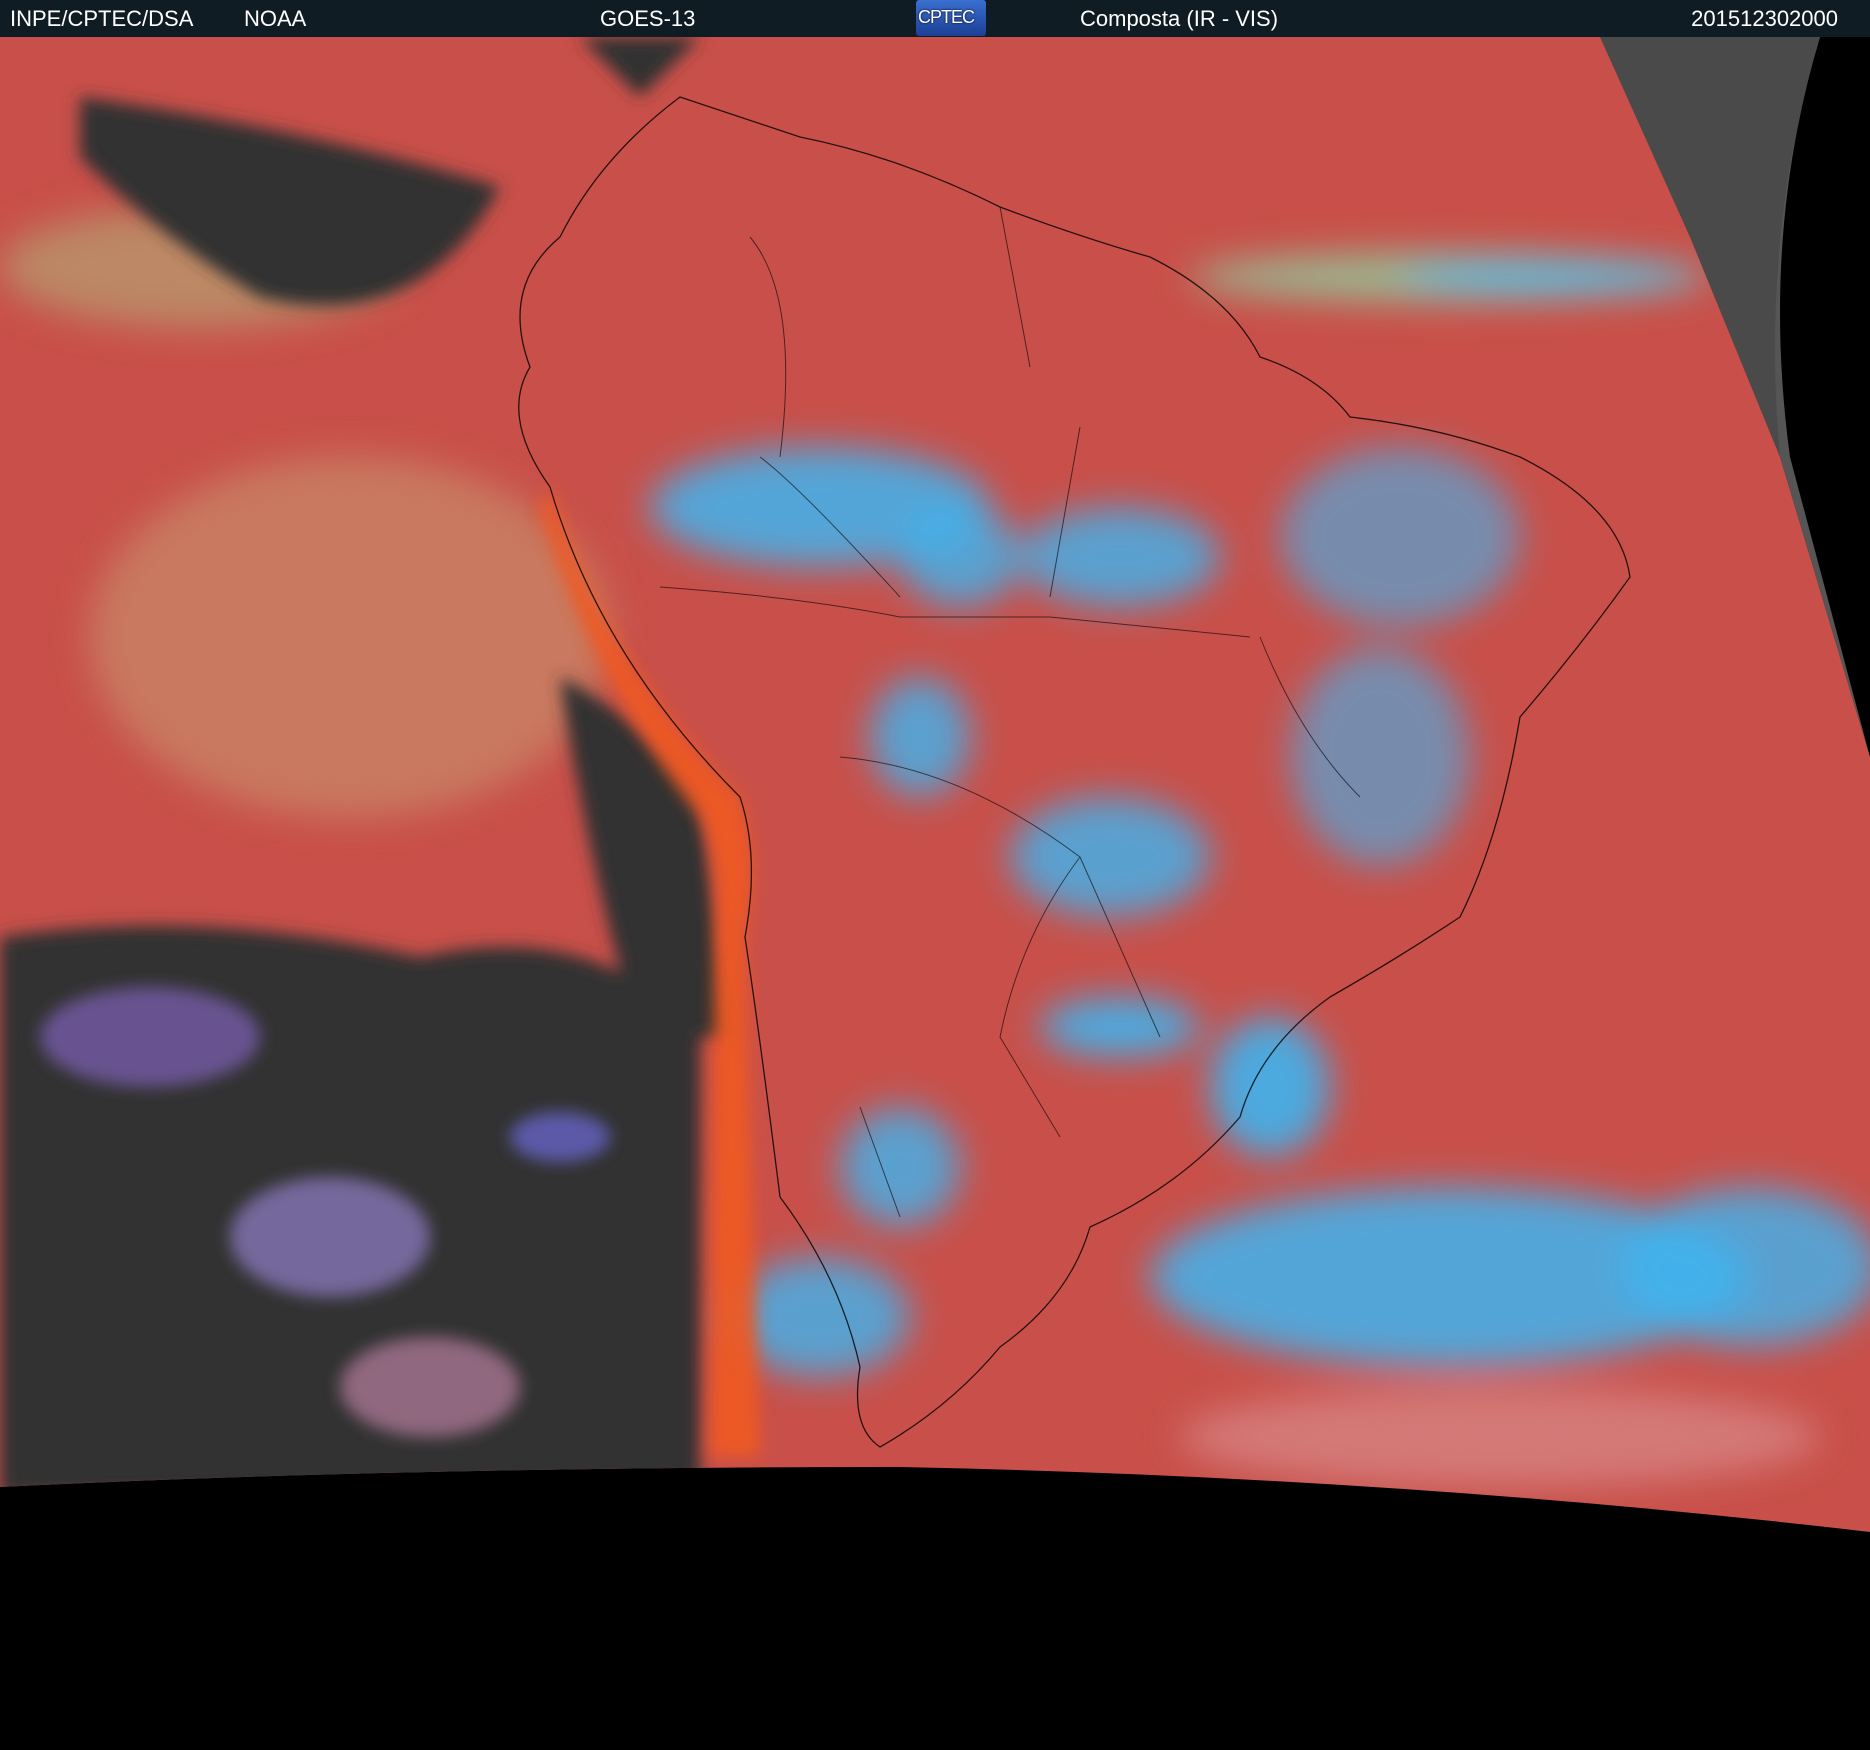 Image resolution: width=1870 pixels, height=1750 pixels. I want to click on partner-label: NOAA, so click(275, 18).